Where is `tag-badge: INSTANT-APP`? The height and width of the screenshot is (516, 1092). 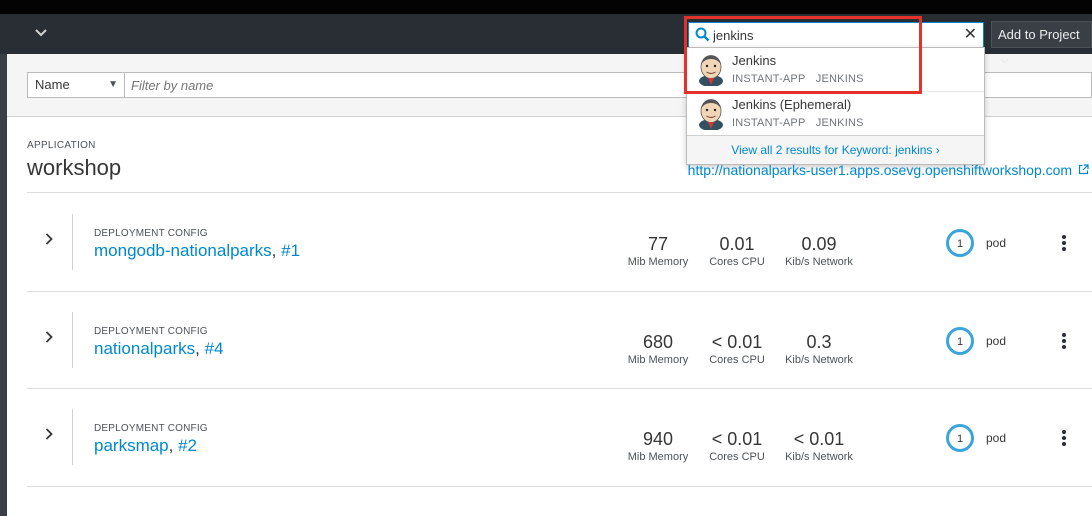 tag-badge: INSTANT-APP is located at coordinates (769, 123).